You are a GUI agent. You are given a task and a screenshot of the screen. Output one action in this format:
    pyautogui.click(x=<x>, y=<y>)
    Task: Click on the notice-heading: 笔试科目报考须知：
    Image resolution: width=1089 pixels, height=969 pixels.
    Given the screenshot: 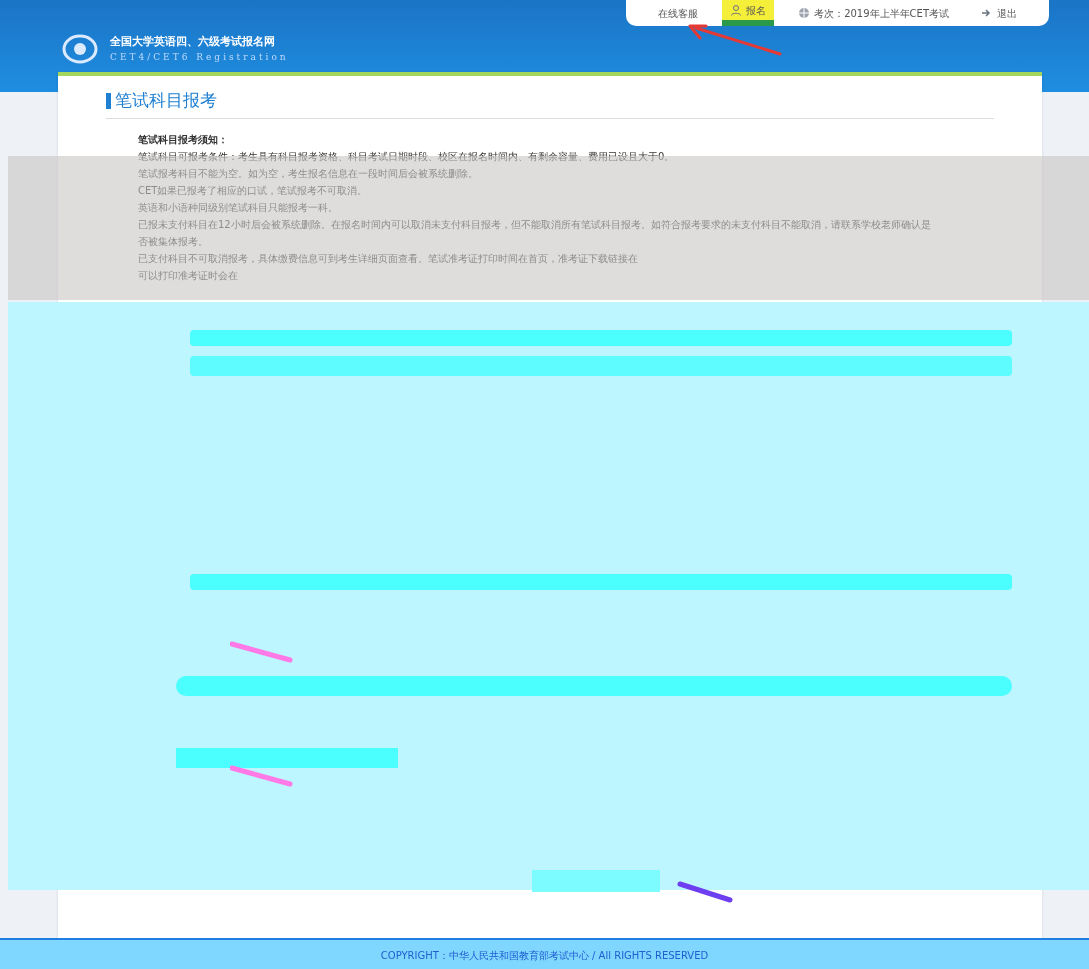 What is the action you would take?
    pyautogui.click(x=183, y=139)
    